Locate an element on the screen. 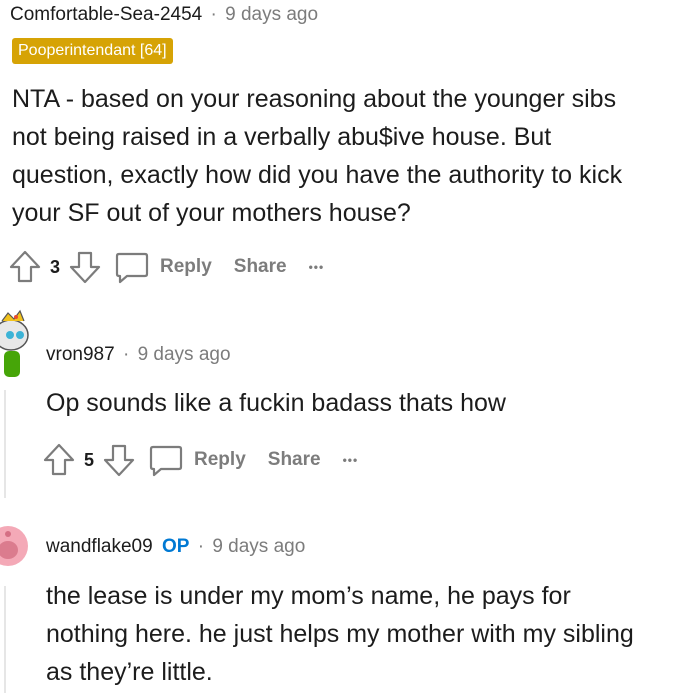  comment-2-body: Op sounds like a fuckin badass thats how is located at coordinates (366, 403).